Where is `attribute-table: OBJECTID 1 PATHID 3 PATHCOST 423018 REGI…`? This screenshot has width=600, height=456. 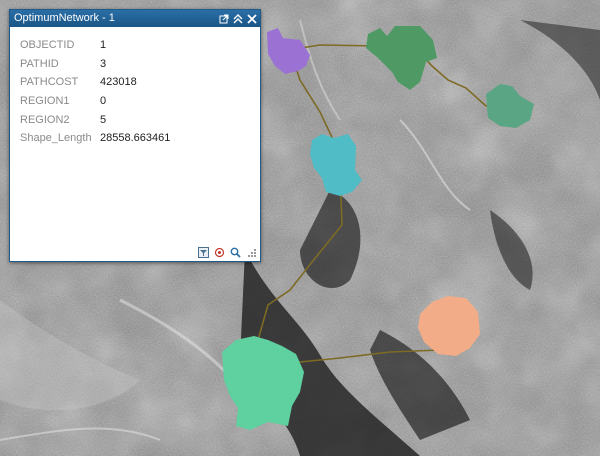 attribute-table: OBJECTID 1 PATHID 3 PATHCOST 423018 REGI… is located at coordinates (95, 92).